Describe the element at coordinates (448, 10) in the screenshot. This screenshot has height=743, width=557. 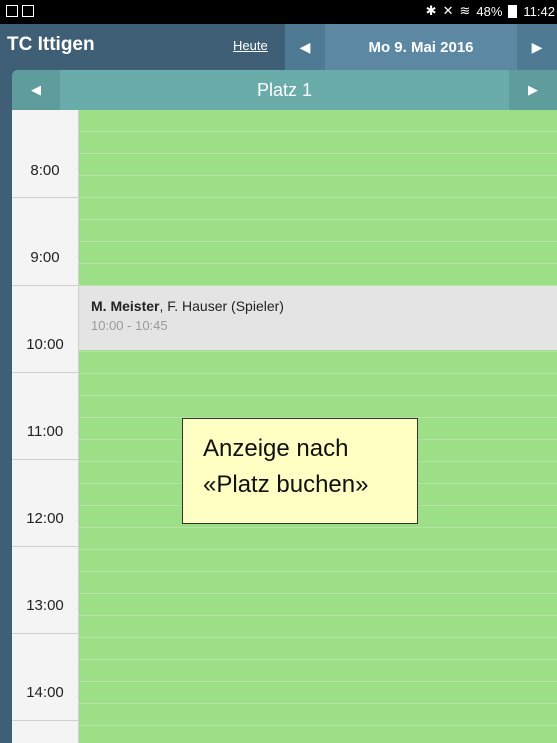
I see `mute-icon: ✕` at that location.